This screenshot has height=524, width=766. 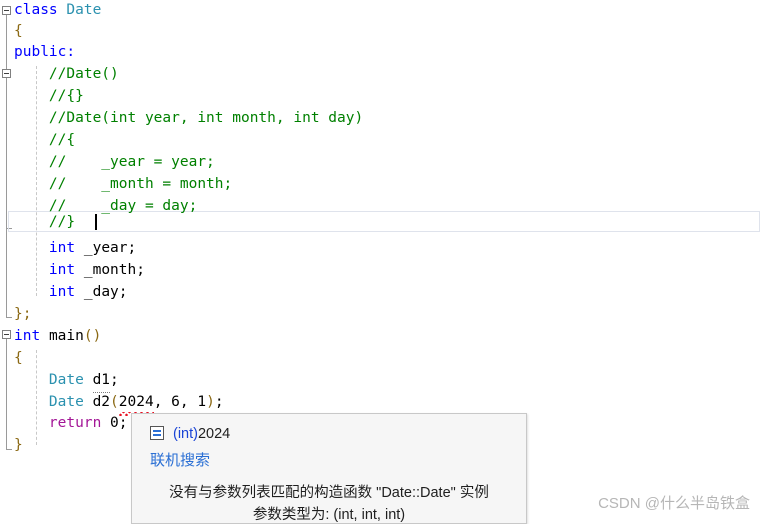 What do you see at coordinates (45, 52) in the screenshot?
I see `keyword-public: public:` at bounding box center [45, 52].